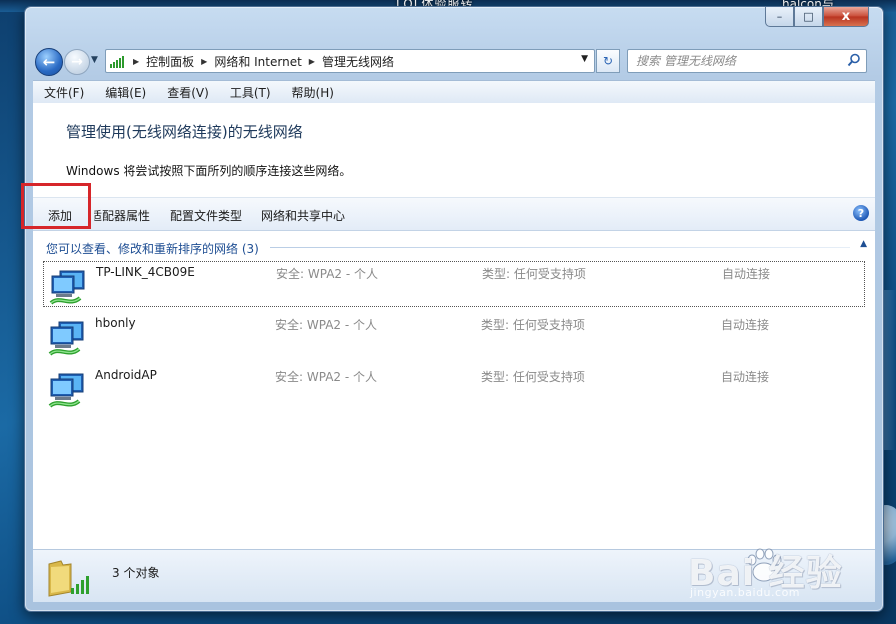  What do you see at coordinates (122, 215) in the screenshot?
I see `adapter-properties-button: 适配器属性` at bounding box center [122, 215].